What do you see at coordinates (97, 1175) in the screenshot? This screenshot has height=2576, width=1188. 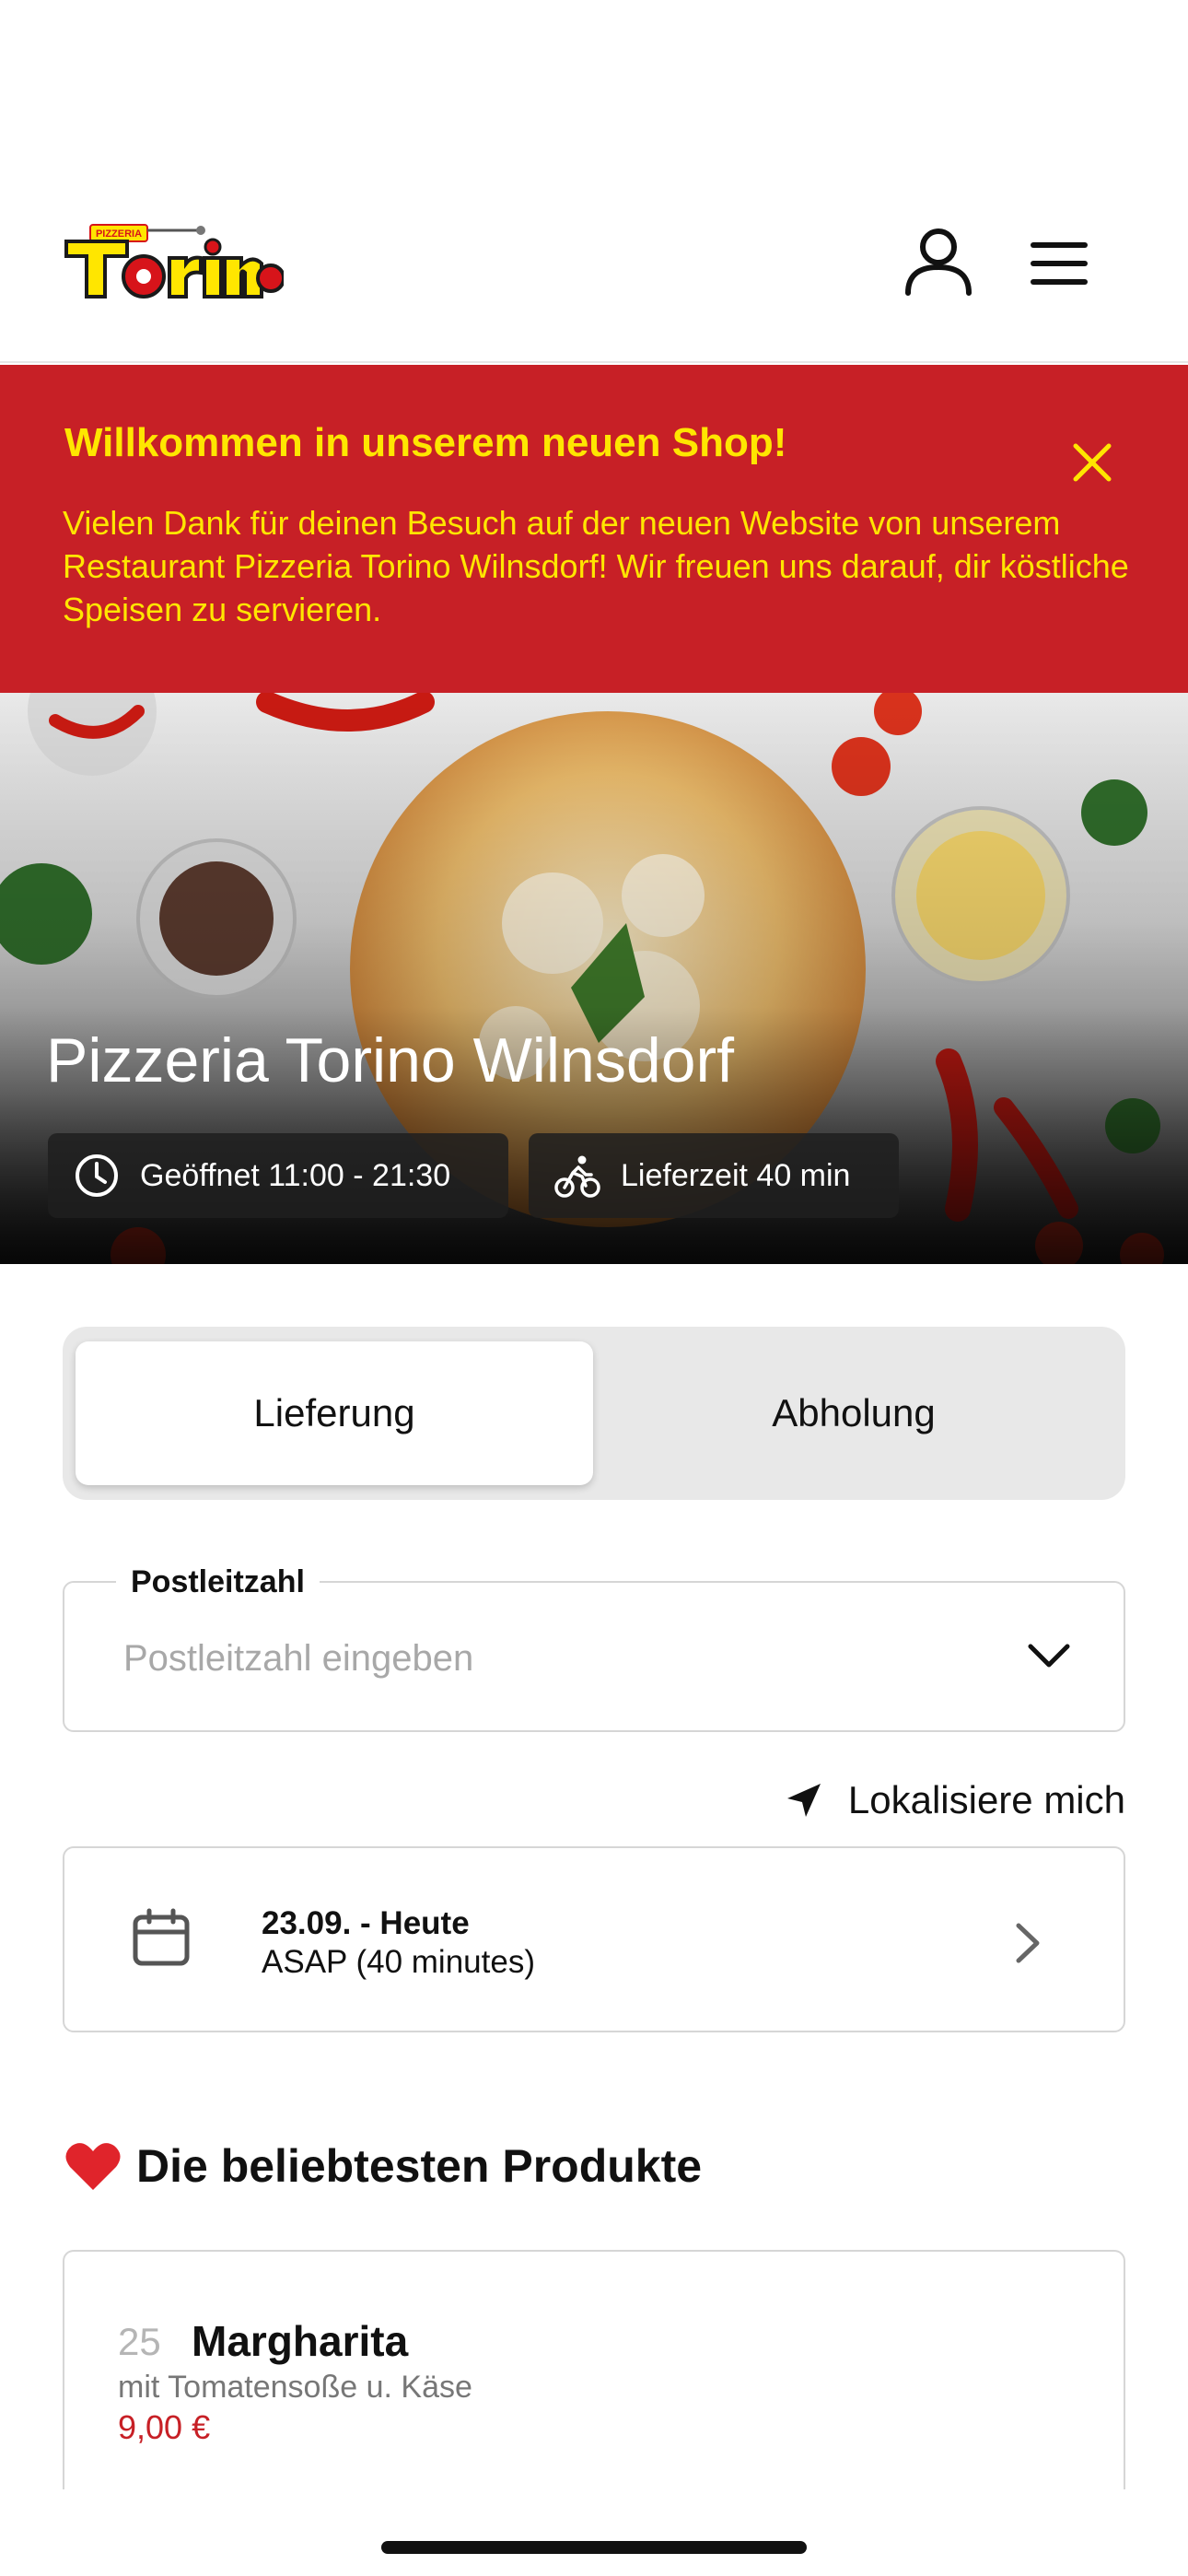 I see `clock-icon` at bounding box center [97, 1175].